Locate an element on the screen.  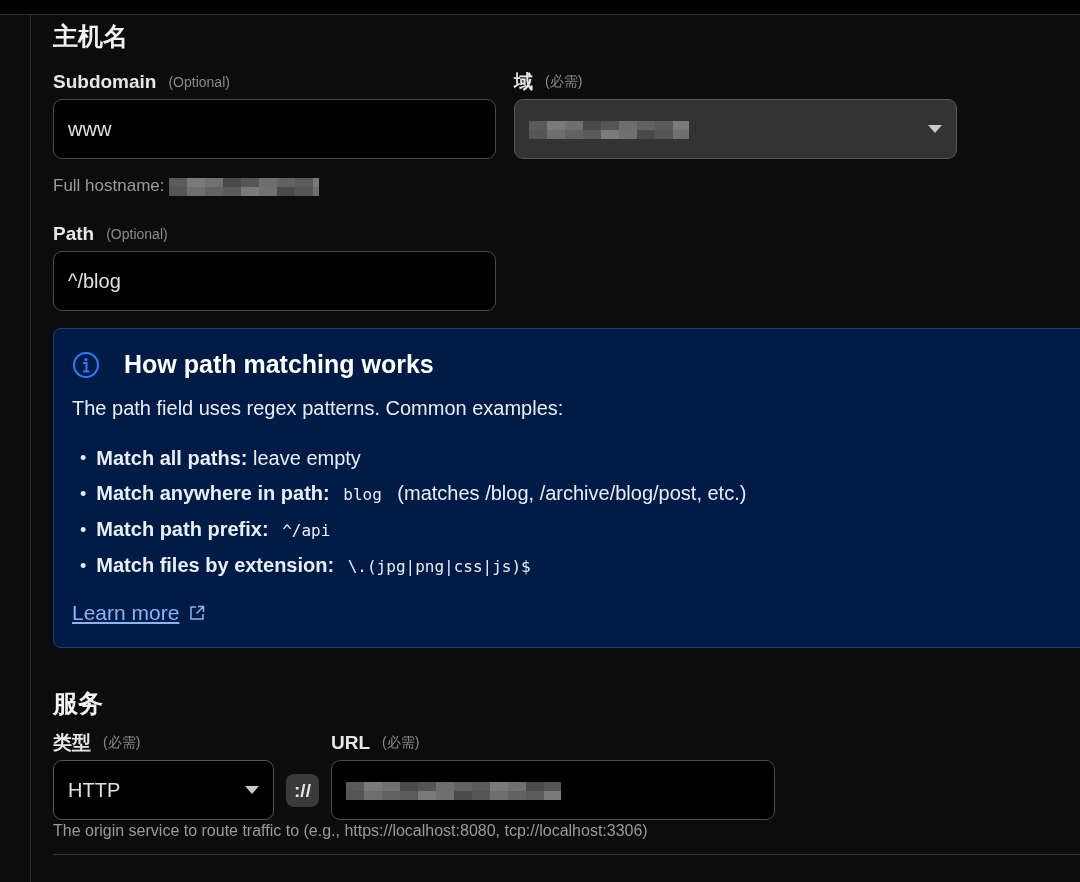
full-hostname-label: Full hostname: is located at coordinates (109, 186).